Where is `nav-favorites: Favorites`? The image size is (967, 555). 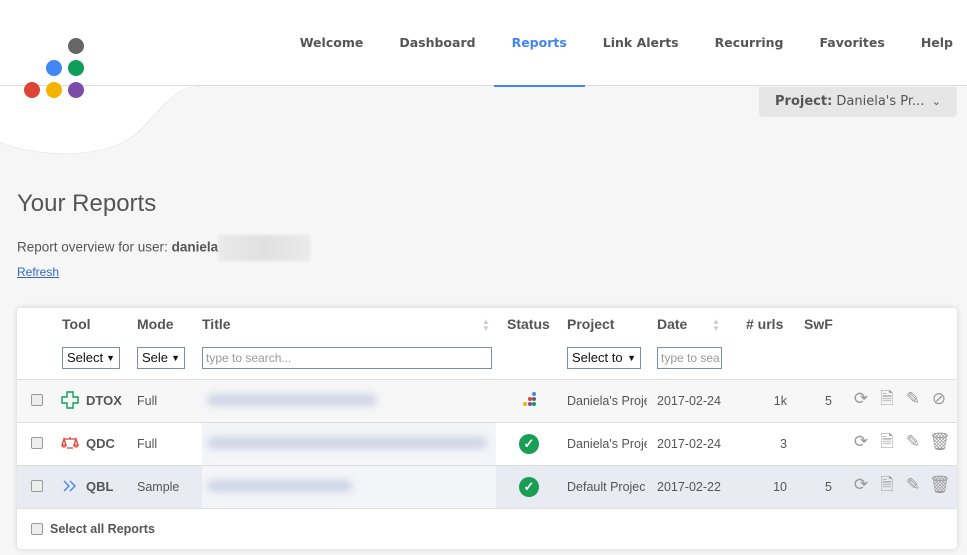 nav-favorites: Favorites is located at coordinates (852, 43).